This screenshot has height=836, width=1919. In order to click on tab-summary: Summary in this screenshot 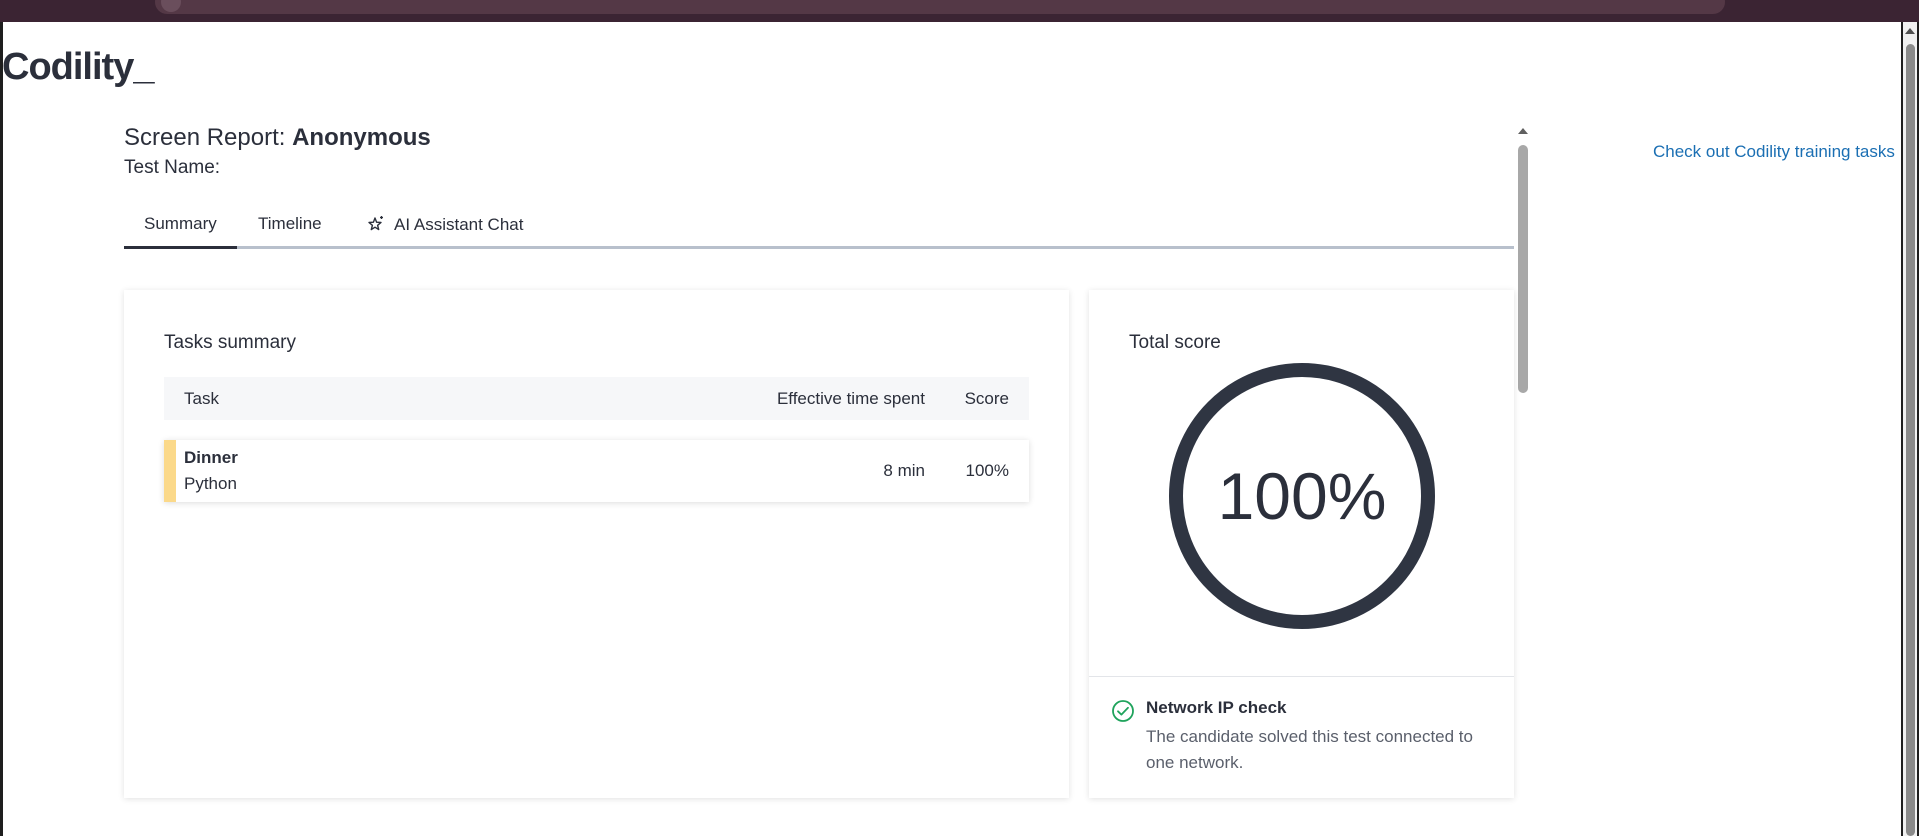, I will do `click(180, 227)`.